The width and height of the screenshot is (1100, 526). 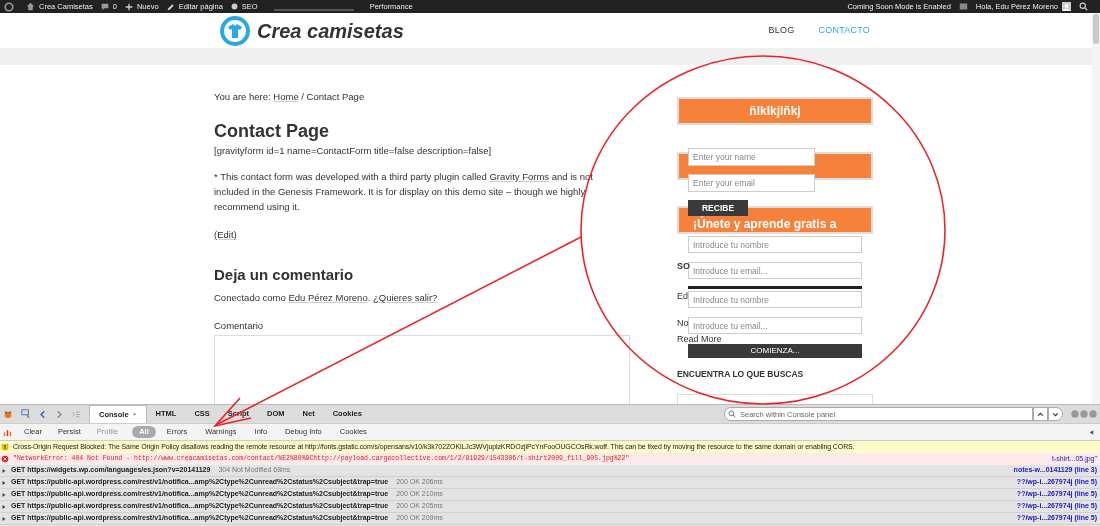 I want to click on chevron-down-icon, so click(x=1055, y=414).